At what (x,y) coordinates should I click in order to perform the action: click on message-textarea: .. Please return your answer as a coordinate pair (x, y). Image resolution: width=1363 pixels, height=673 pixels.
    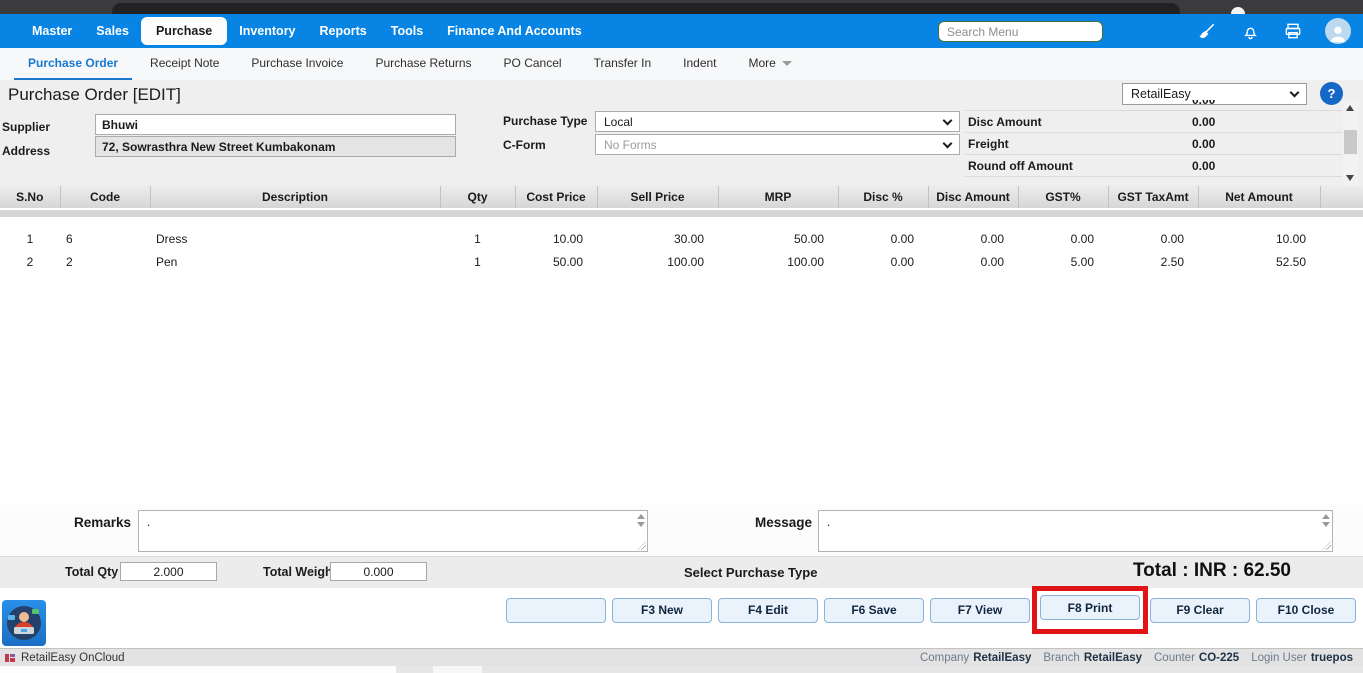
    Looking at the image, I should click on (1075, 531).